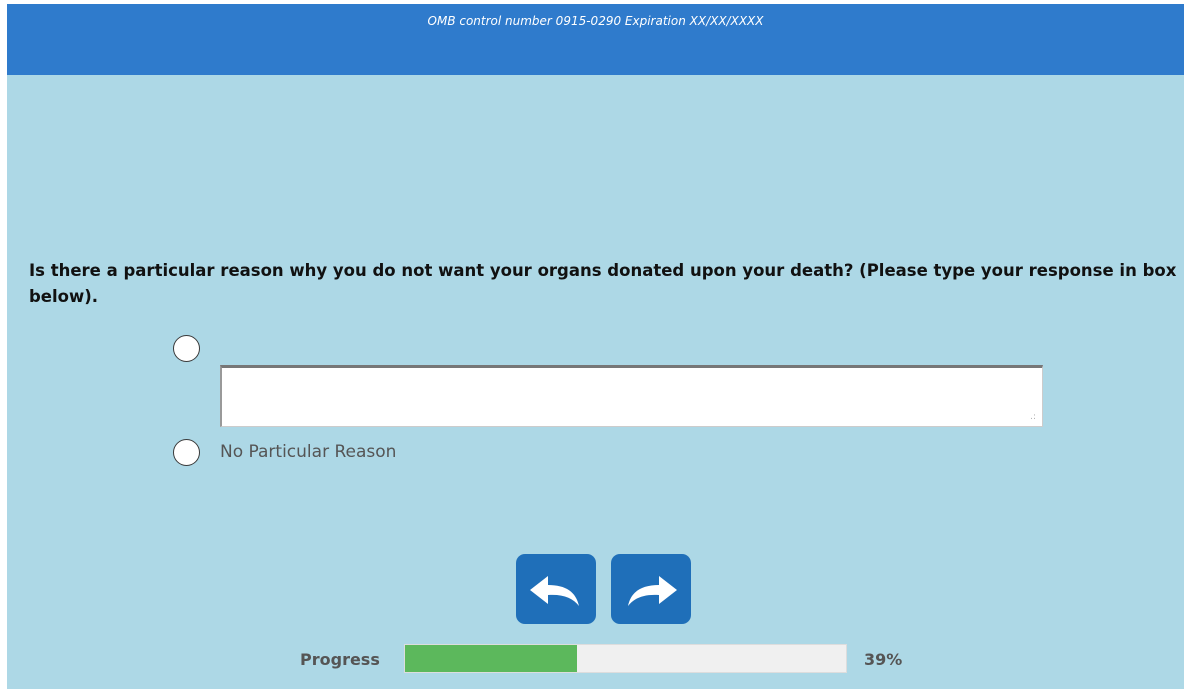 The width and height of the screenshot is (1184, 689). I want to click on back-arrow-icon, so click(554, 591).